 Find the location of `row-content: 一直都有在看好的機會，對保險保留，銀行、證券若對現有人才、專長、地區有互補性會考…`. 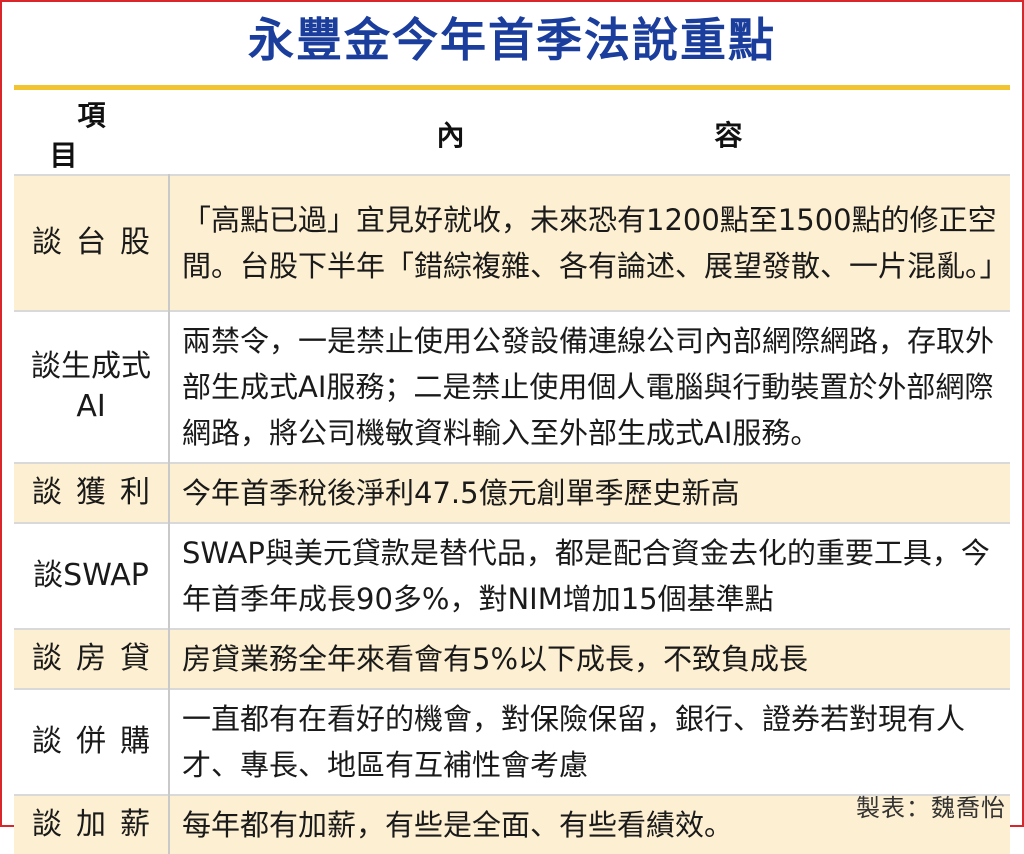

row-content: 一直都有在看好的機會，對保險保留，銀行、證券若對現有人才、專長、地區有互補性會考… is located at coordinates (589, 741).